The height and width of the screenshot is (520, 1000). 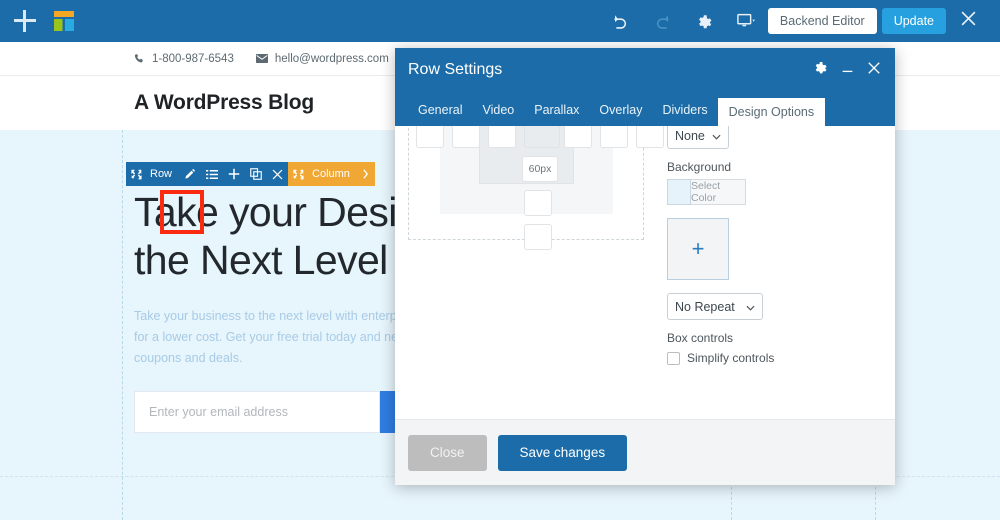 I want to click on tab-general: General, so click(x=440, y=114).